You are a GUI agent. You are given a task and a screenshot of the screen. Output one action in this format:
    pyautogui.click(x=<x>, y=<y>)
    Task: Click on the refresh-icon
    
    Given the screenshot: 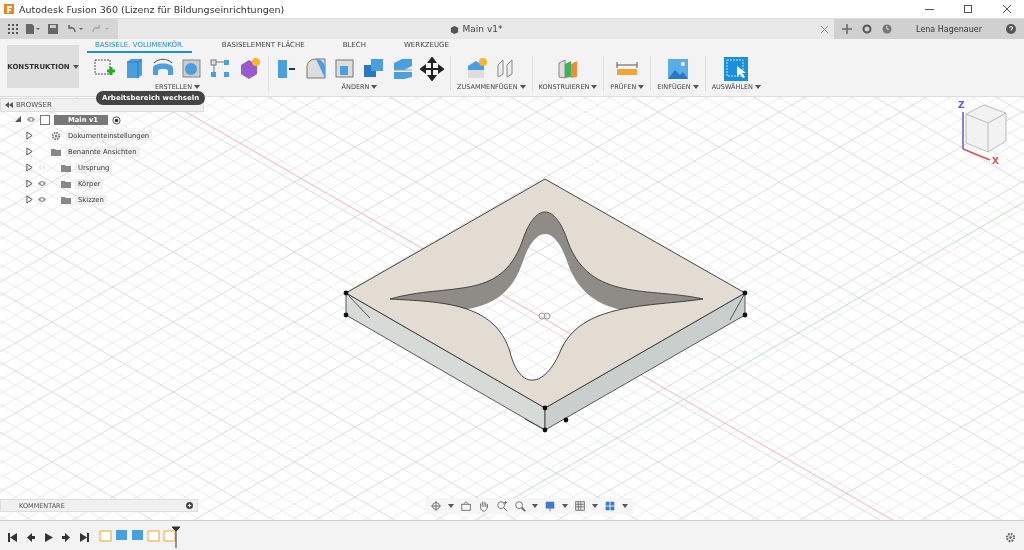 What is the action you would take?
    pyautogui.click(x=867, y=29)
    